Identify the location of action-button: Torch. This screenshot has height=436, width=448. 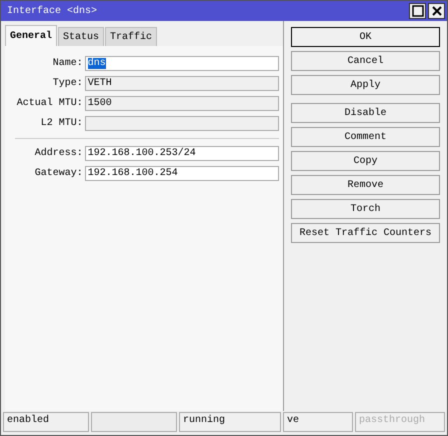
(365, 209).